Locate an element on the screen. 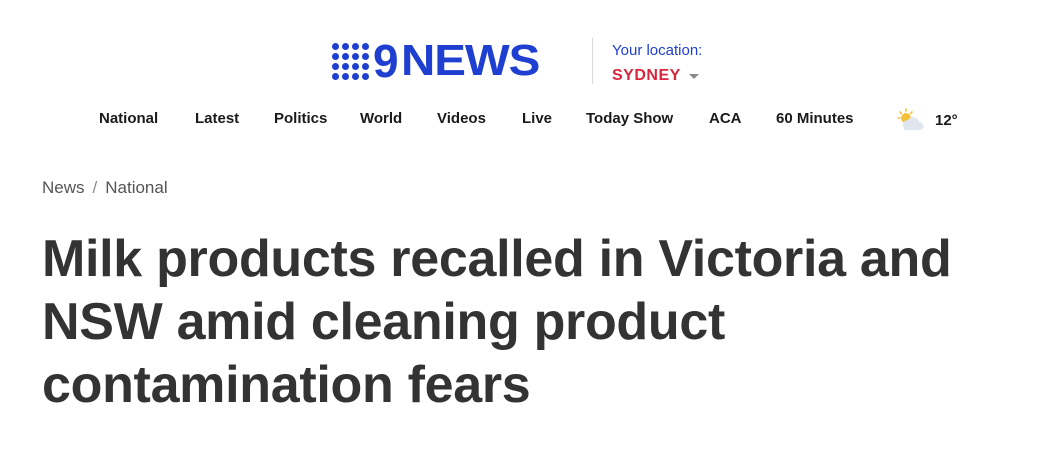 The height and width of the screenshot is (456, 1056). nav-item-live: Live is located at coordinates (537, 118).